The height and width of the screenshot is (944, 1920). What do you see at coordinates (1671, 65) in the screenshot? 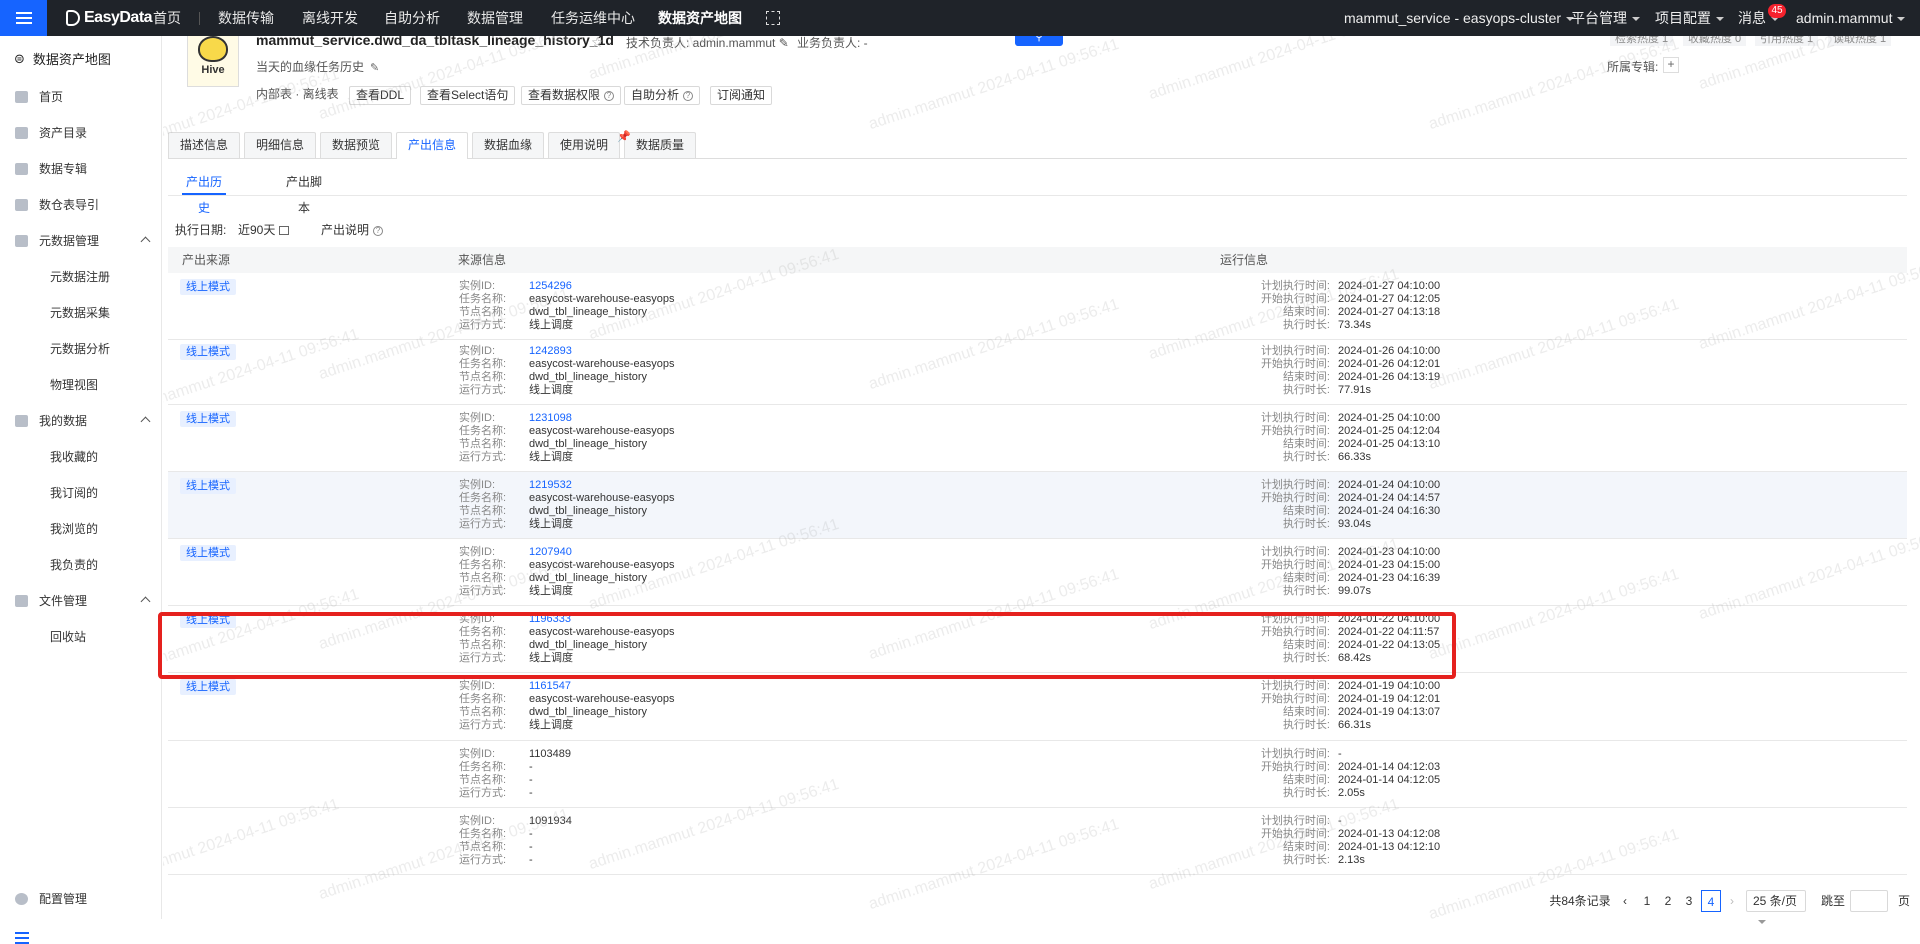
I see `add-subject-button: +` at bounding box center [1671, 65].